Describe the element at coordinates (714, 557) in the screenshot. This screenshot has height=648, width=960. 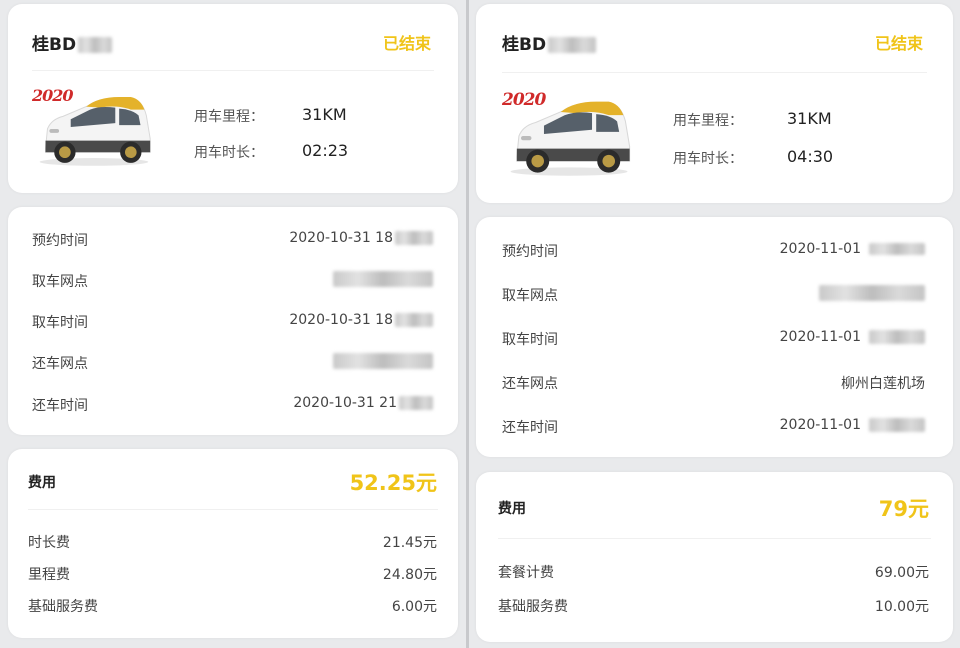
I see `fee-card: 费用 79元 套餐计费 69.00元 基础服务费 10.00元` at that location.